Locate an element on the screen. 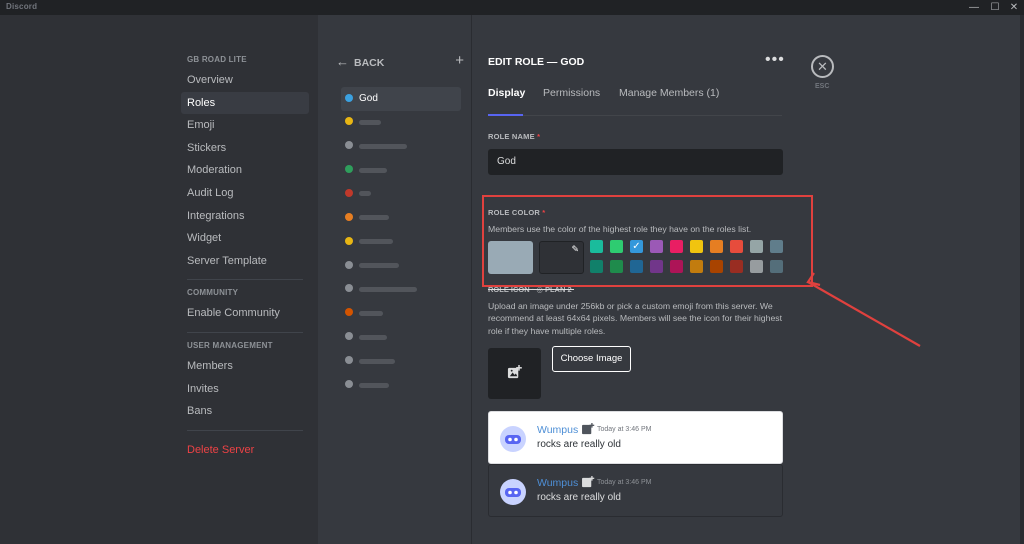 This screenshot has width=1024, height=544. role-name-input: God is located at coordinates (635, 162).